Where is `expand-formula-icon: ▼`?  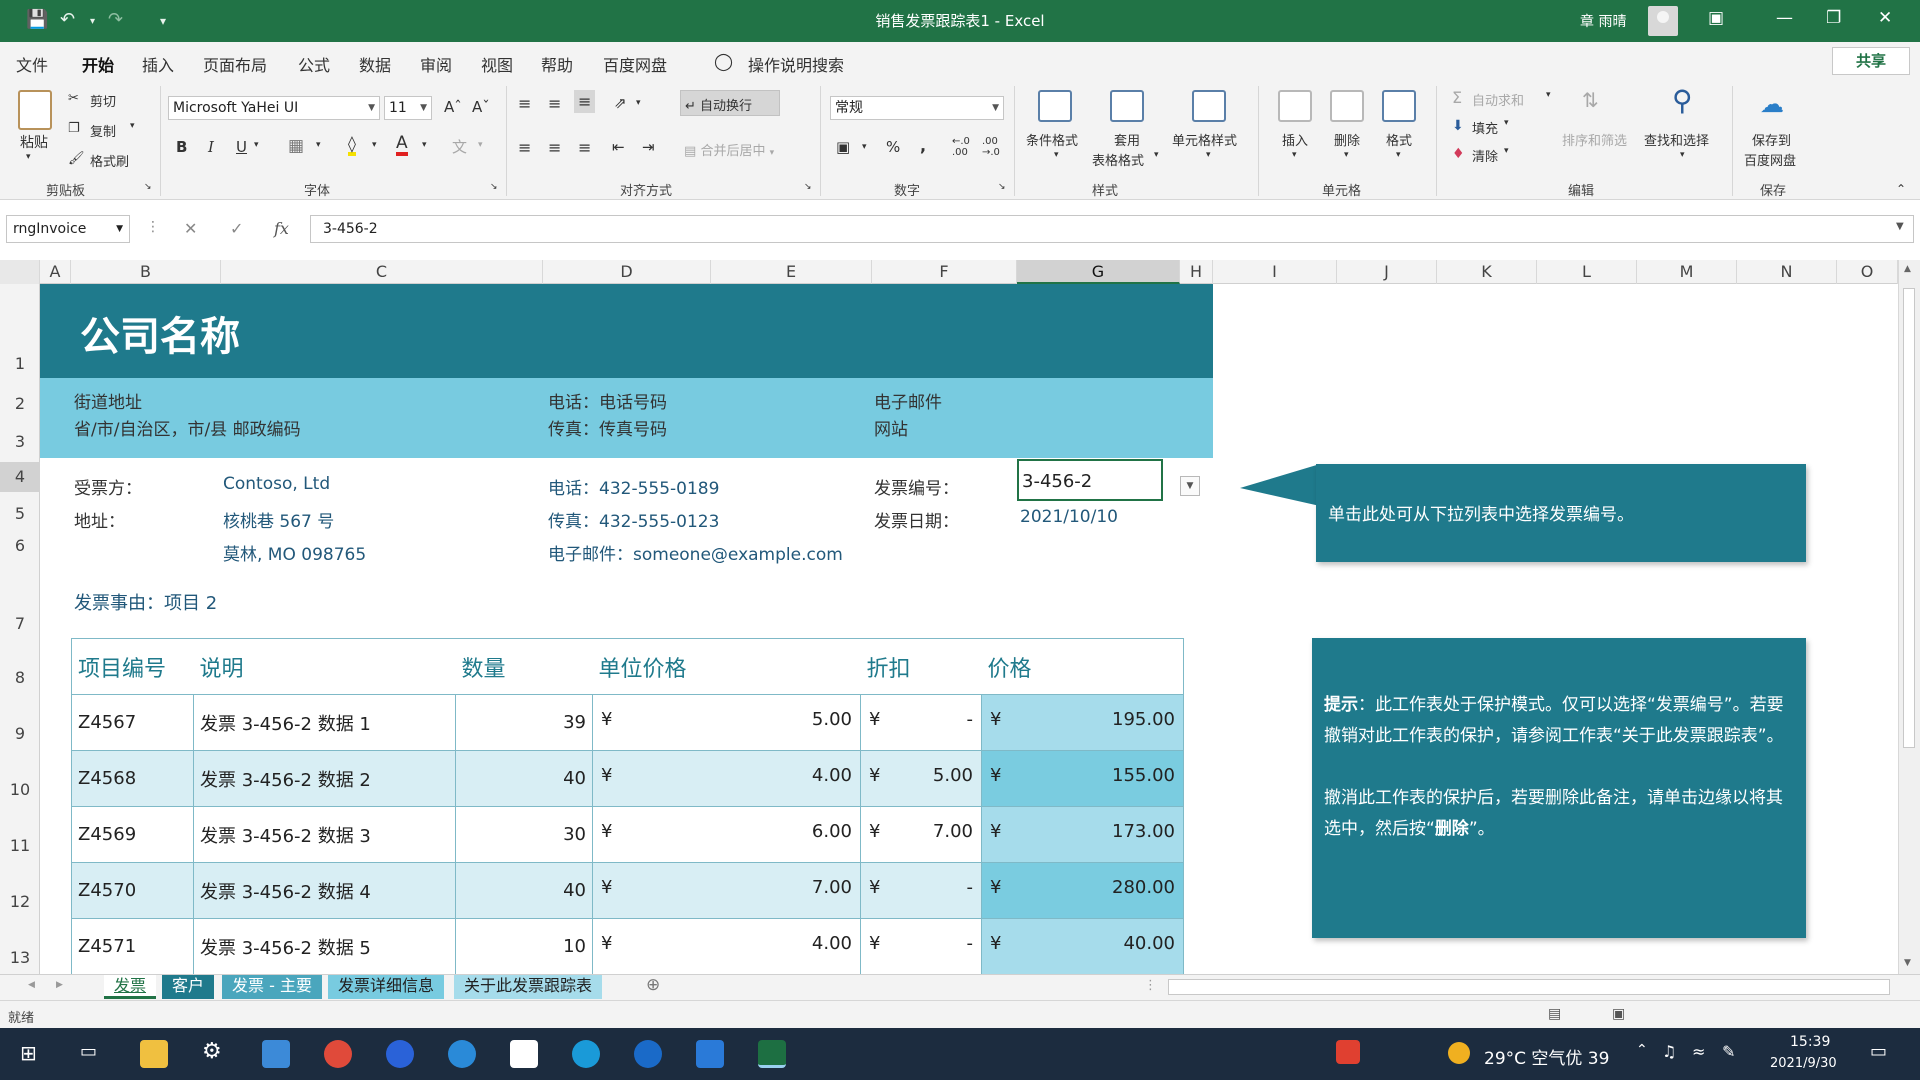 expand-formula-icon: ▼ is located at coordinates (1900, 226).